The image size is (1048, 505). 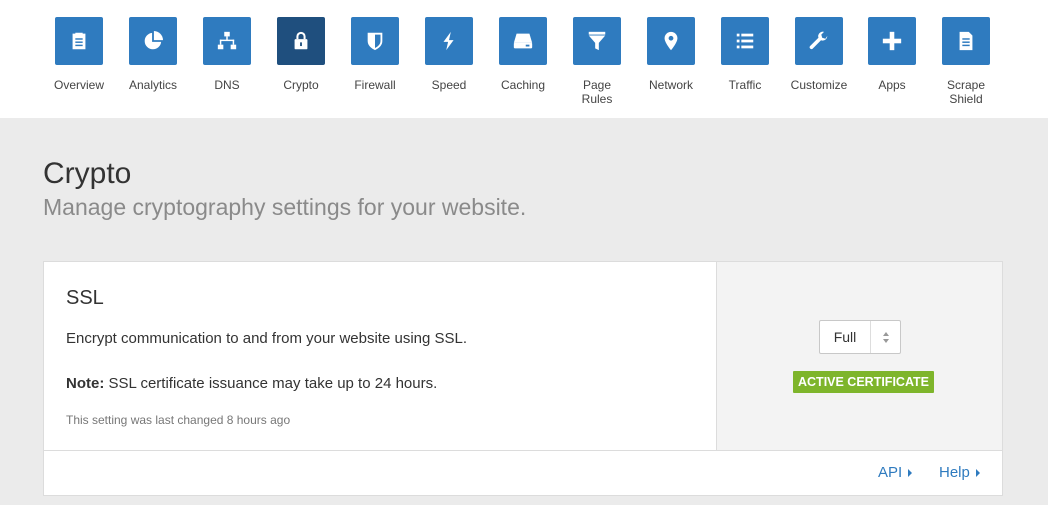 What do you see at coordinates (85, 383) in the screenshot?
I see `note-label: Note:` at bounding box center [85, 383].